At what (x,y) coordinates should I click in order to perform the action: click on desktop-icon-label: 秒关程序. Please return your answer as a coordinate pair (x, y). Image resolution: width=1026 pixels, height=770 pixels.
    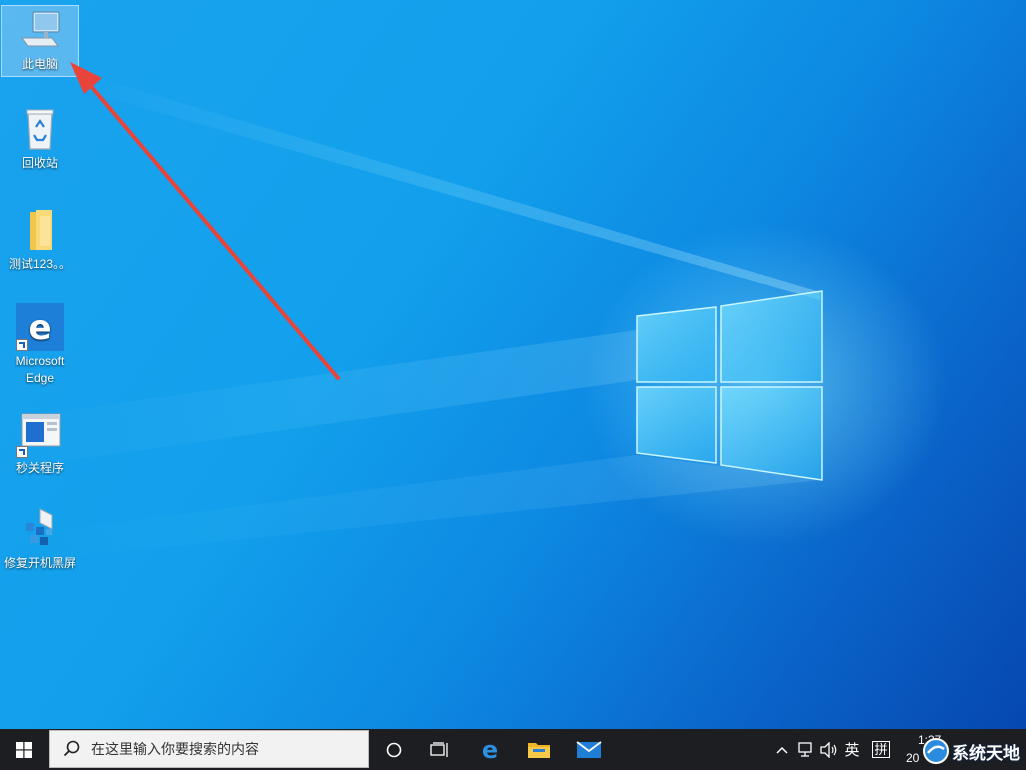
    Looking at the image, I should click on (39, 468).